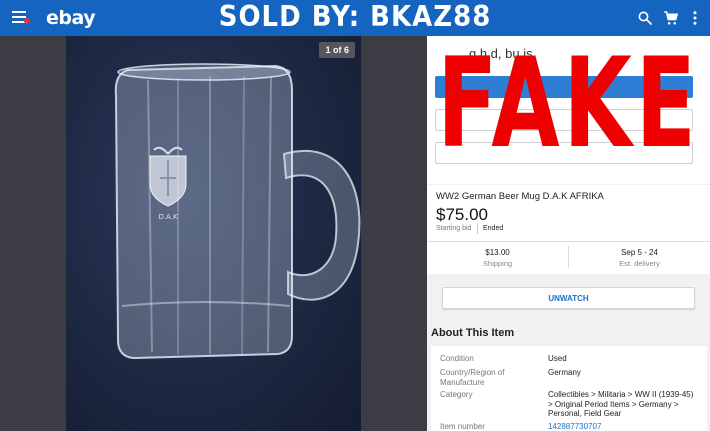 The width and height of the screenshot is (710, 431). What do you see at coordinates (520, 196) in the screenshot?
I see `item-title: WW2 German Beer Mug D.A.K AFRIKA` at bounding box center [520, 196].